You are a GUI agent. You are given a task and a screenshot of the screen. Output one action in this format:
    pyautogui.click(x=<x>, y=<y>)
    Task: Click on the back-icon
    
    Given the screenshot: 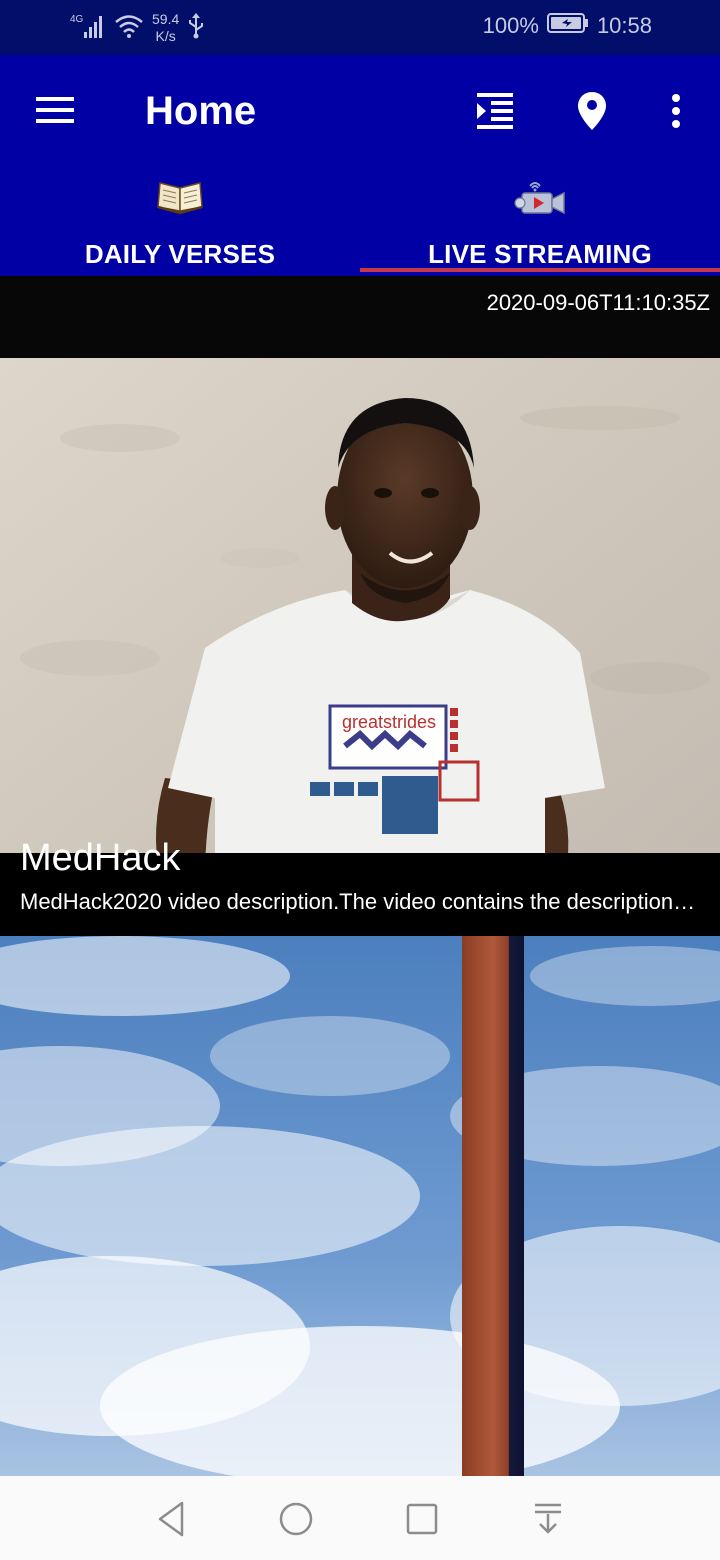 What is the action you would take?
    pyautogui.click(x=171, y=1519)
    